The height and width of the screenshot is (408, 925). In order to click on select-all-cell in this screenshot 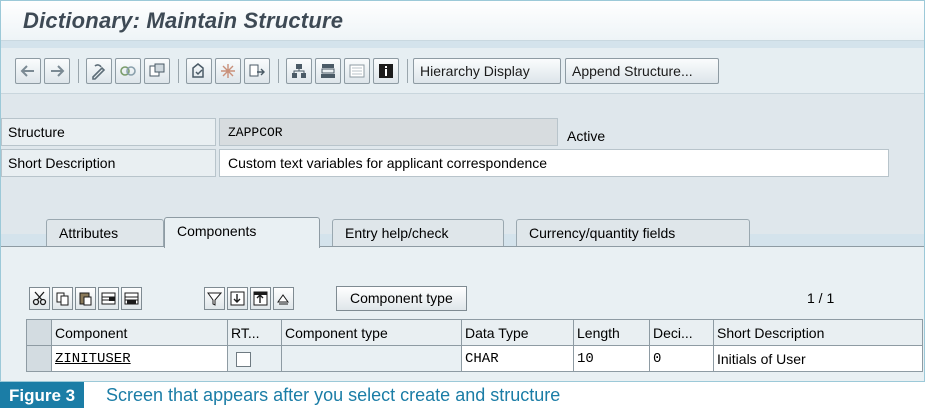, I will do `click(39, 332)`.